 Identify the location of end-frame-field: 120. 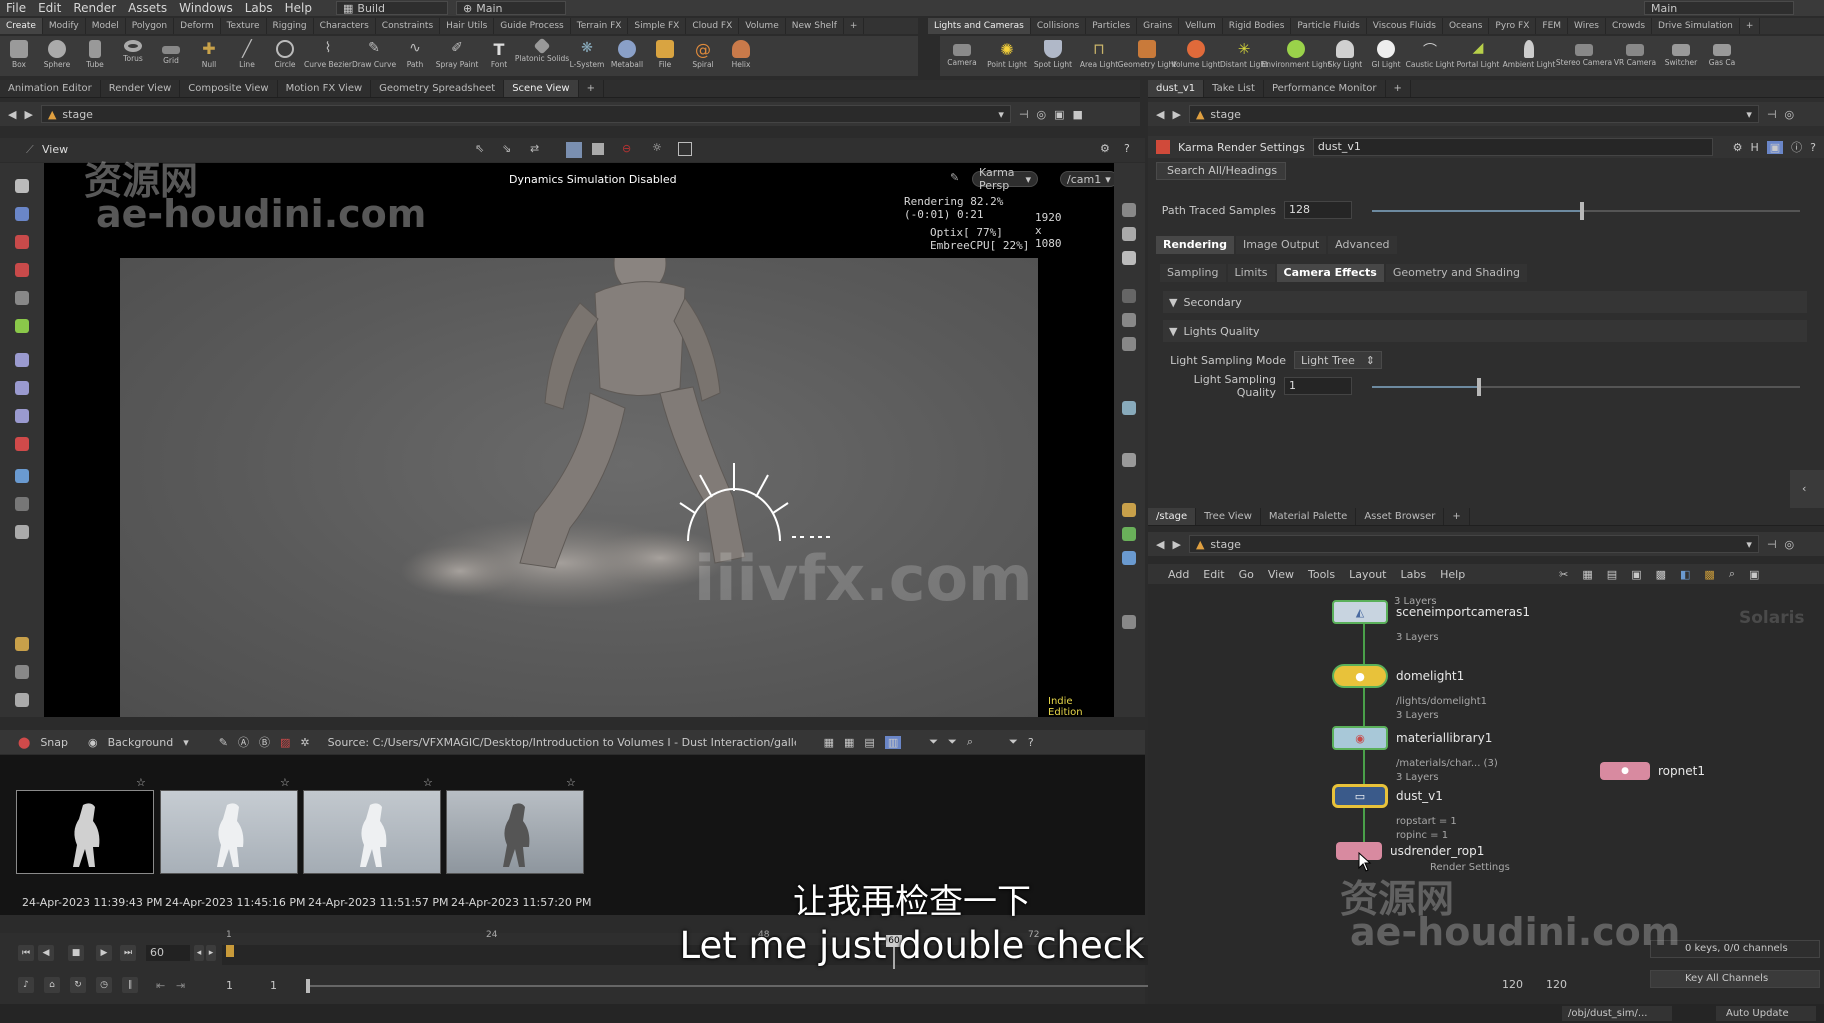
(1556, 984).